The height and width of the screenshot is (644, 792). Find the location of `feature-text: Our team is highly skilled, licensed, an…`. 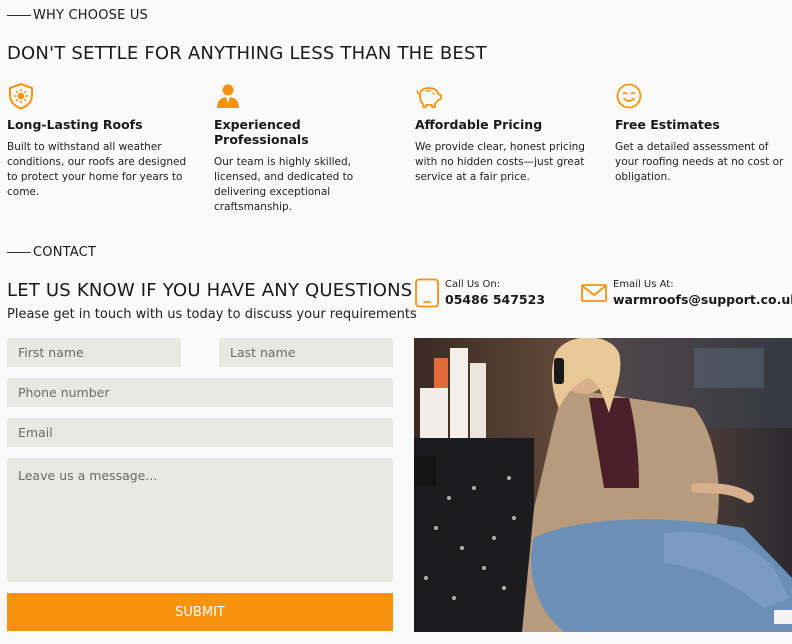

feature-text: Our team is highly skilled, licensed, an… is located at coordinates (284, 184).